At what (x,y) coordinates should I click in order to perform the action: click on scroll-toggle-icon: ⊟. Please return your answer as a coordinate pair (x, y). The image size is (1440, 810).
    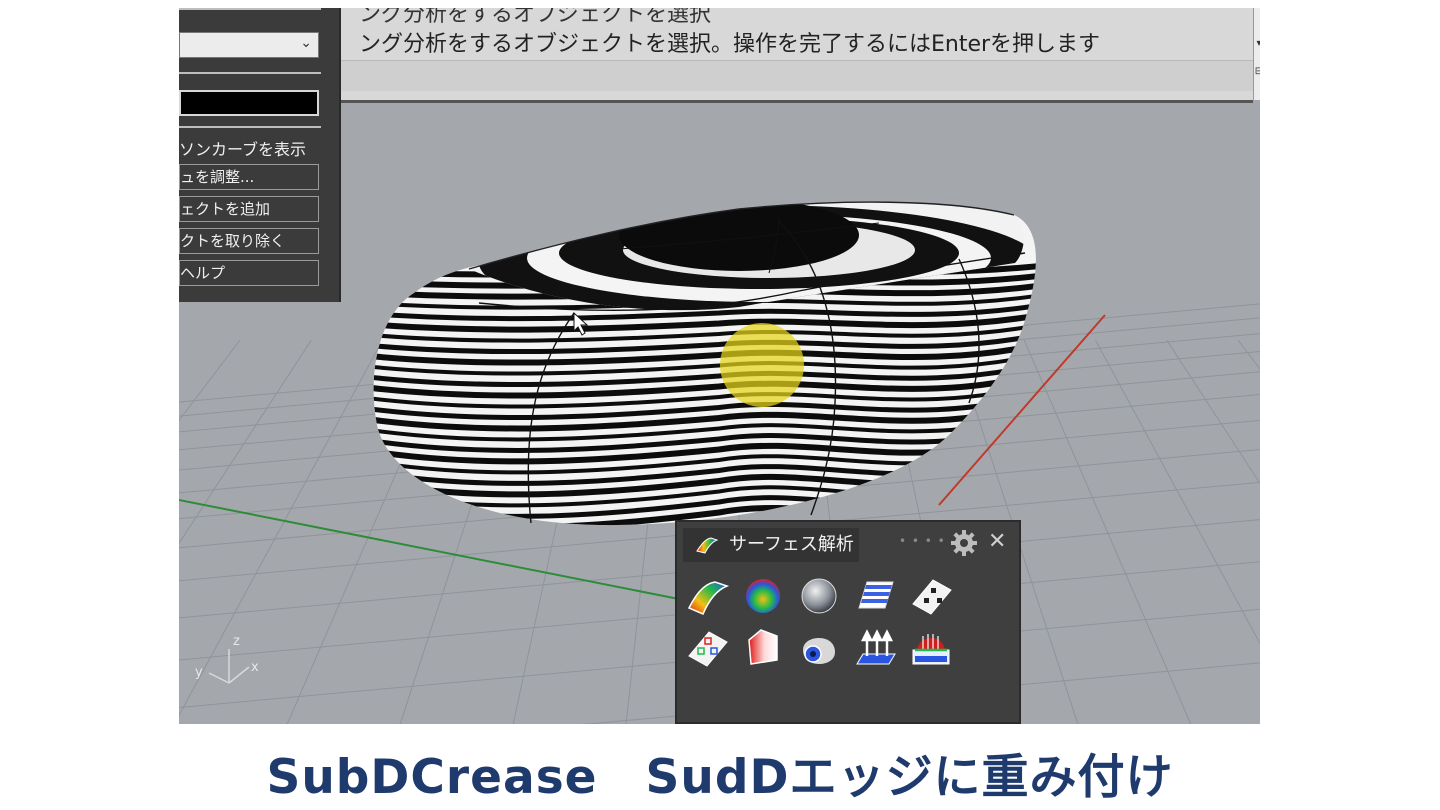
    Looking at the image, I should click on (1257, 71).